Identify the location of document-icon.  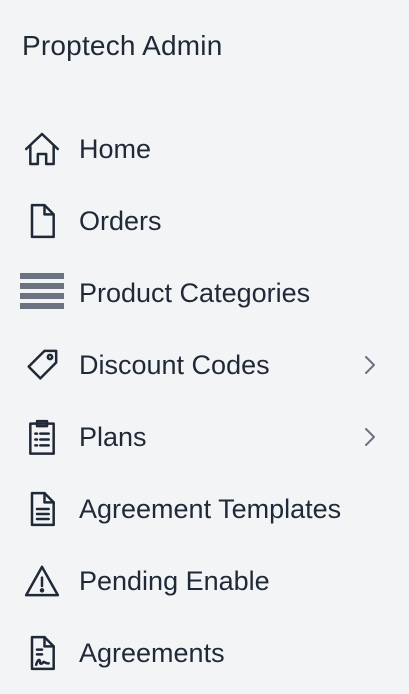
(42, 221).